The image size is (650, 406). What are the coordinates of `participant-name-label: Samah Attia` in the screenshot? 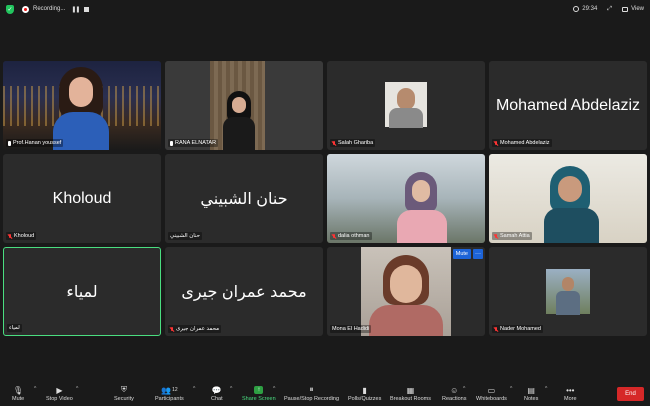 It's located at (512, 236).